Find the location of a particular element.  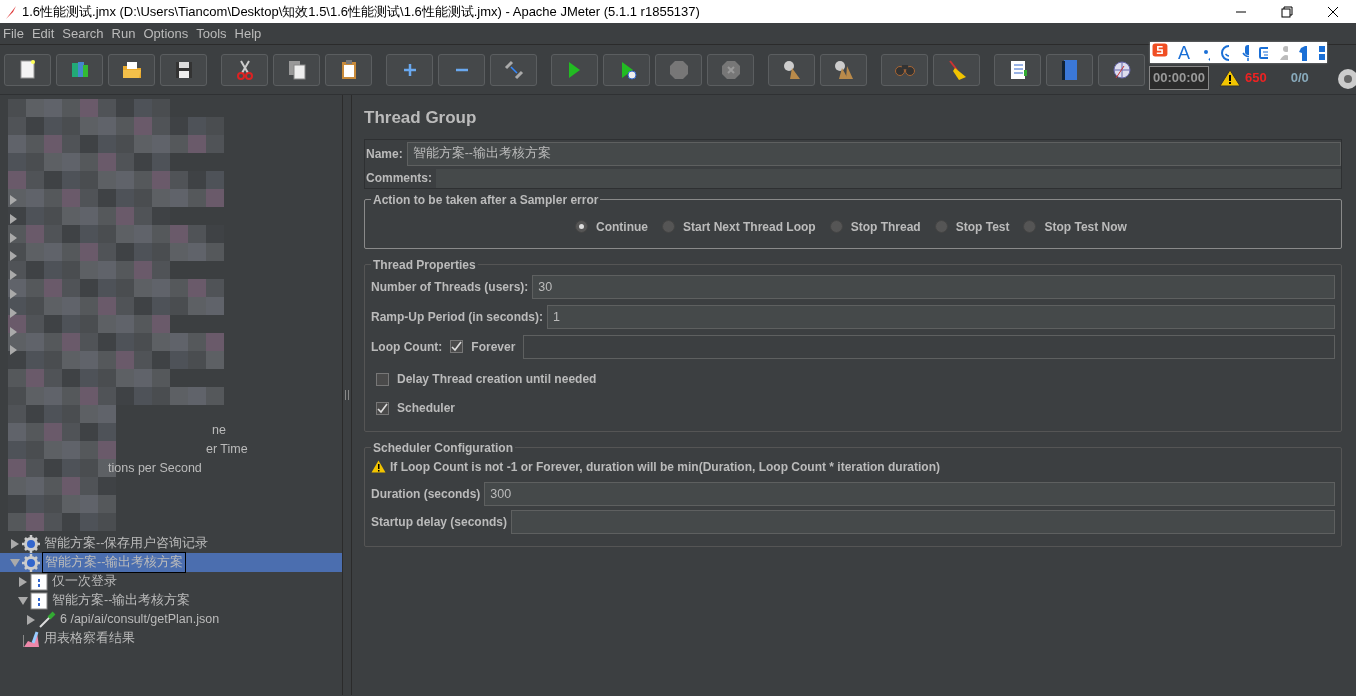

tree-item: 智能方案--保存用户咨询记录 is located at coordinates (126, 543).